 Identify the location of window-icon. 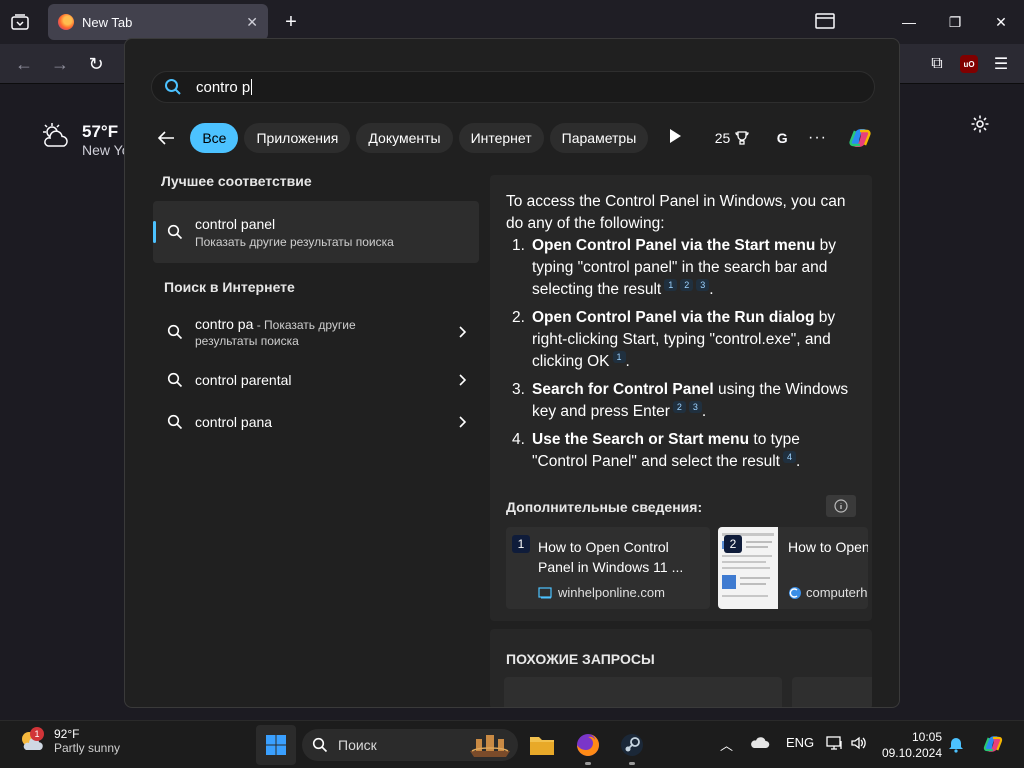
(825, 21).